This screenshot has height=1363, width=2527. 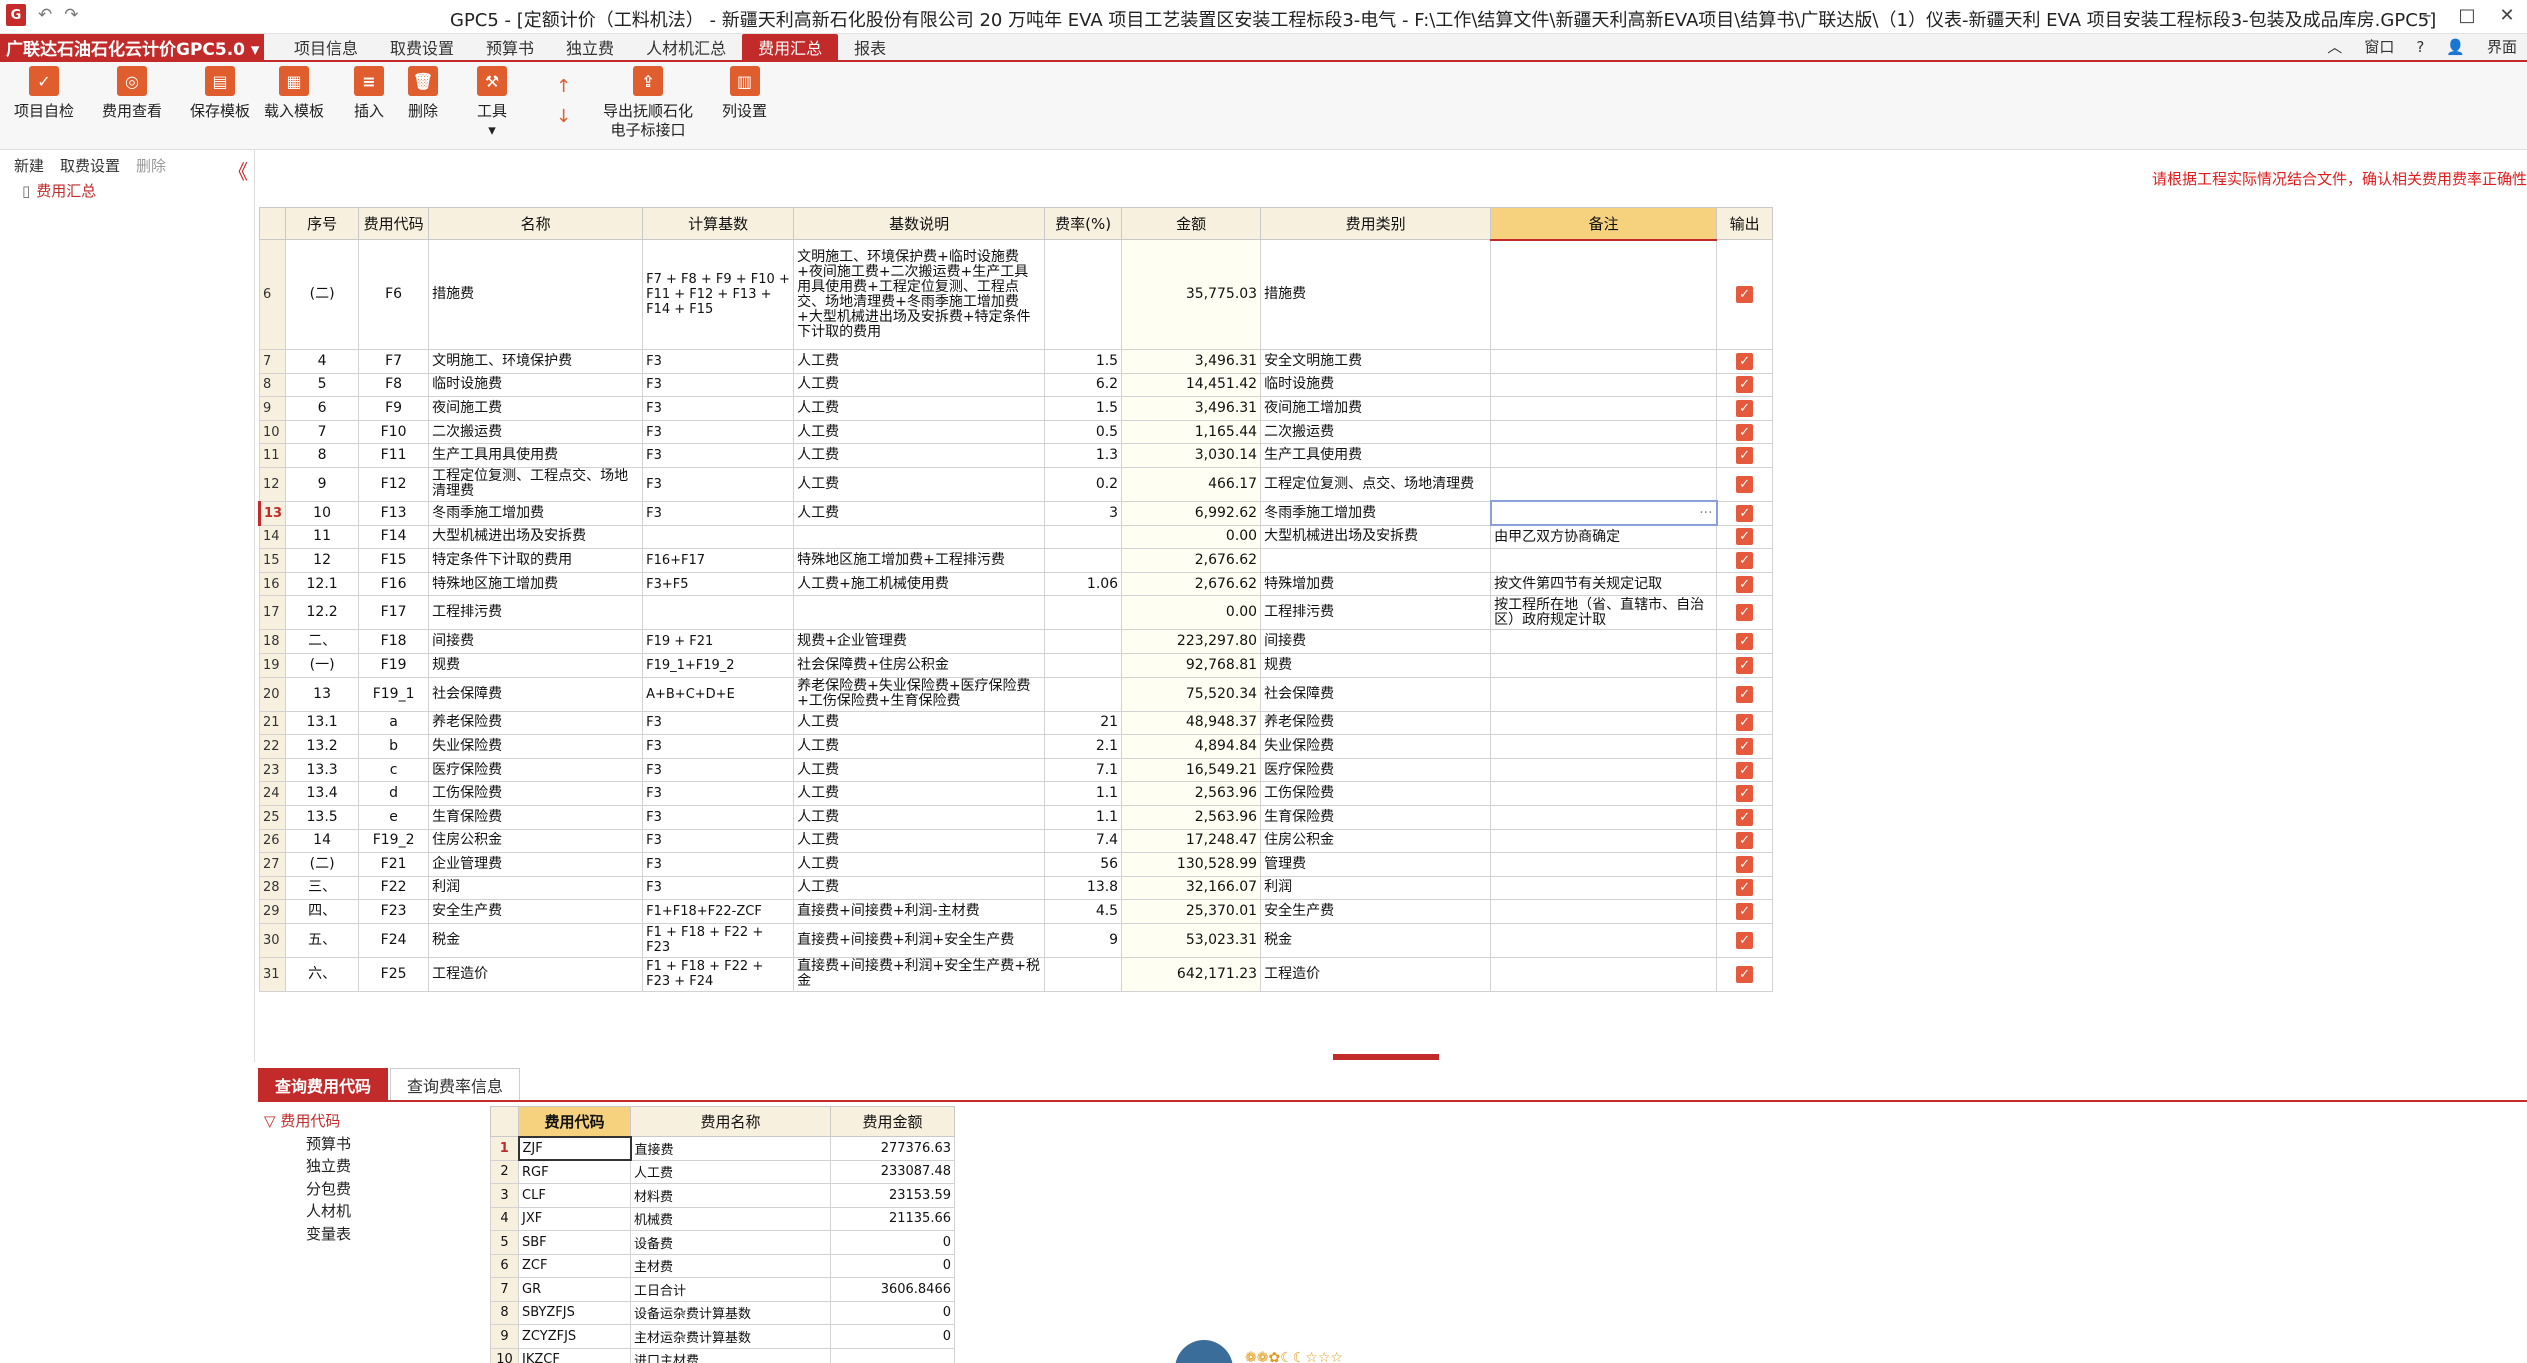 I want to click on save-template-button: ▤ 保存模板, so click(x=220, y=93).